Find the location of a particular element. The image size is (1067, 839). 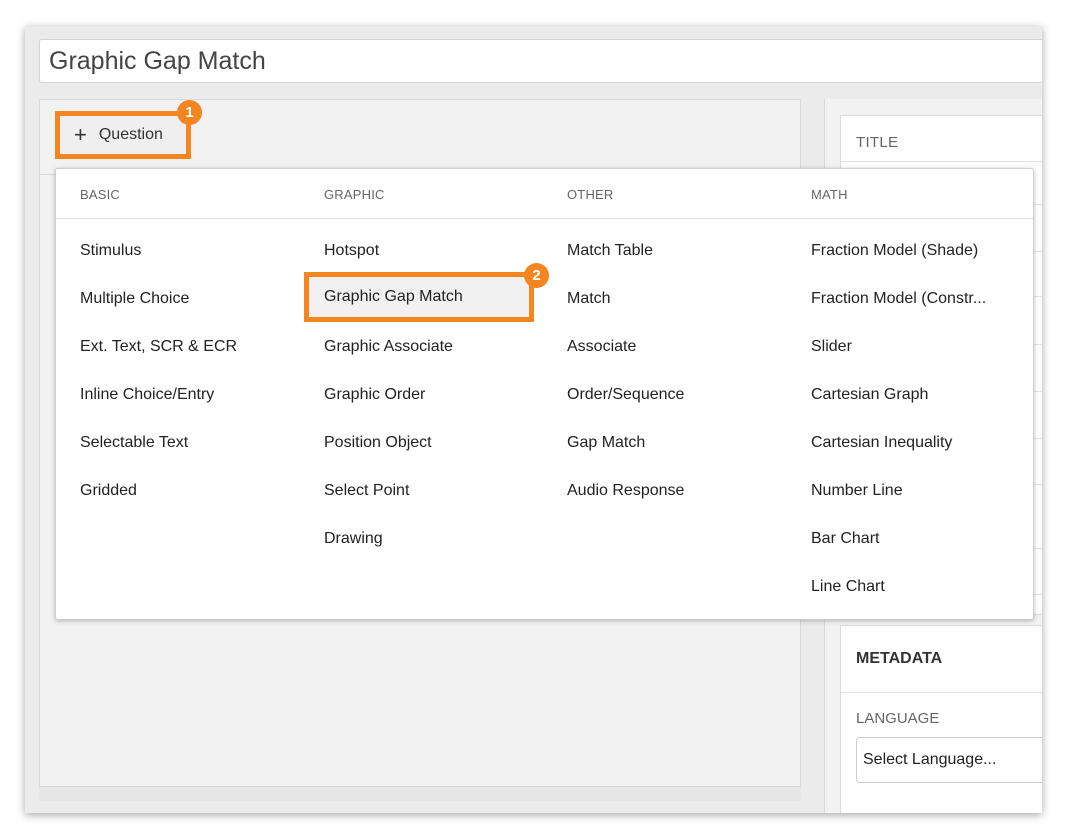

menu-item-fraction-shade: Fraction Model (Shade) is located at coordinates (894, 251).